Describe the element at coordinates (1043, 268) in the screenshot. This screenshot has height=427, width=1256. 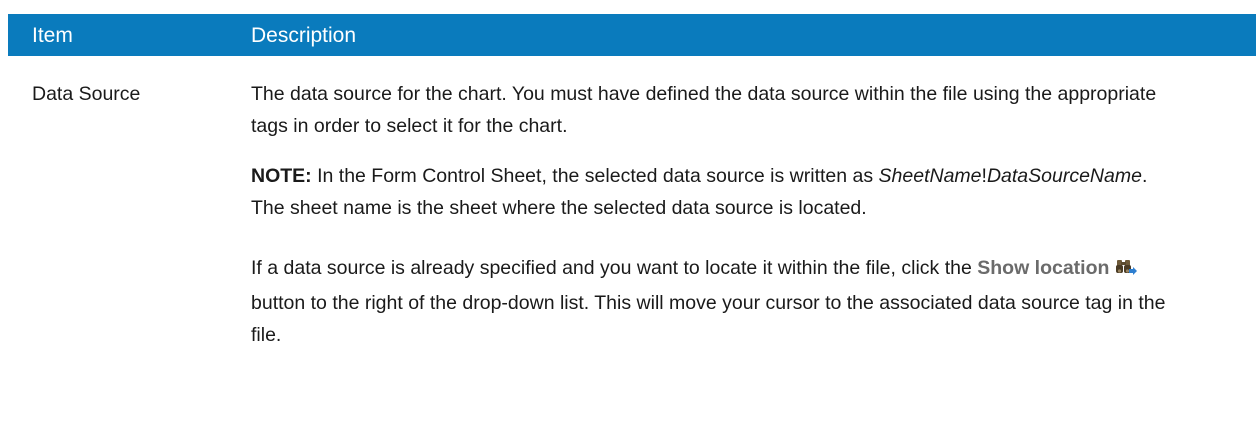
I see `show-location-label: Show location` at that location.